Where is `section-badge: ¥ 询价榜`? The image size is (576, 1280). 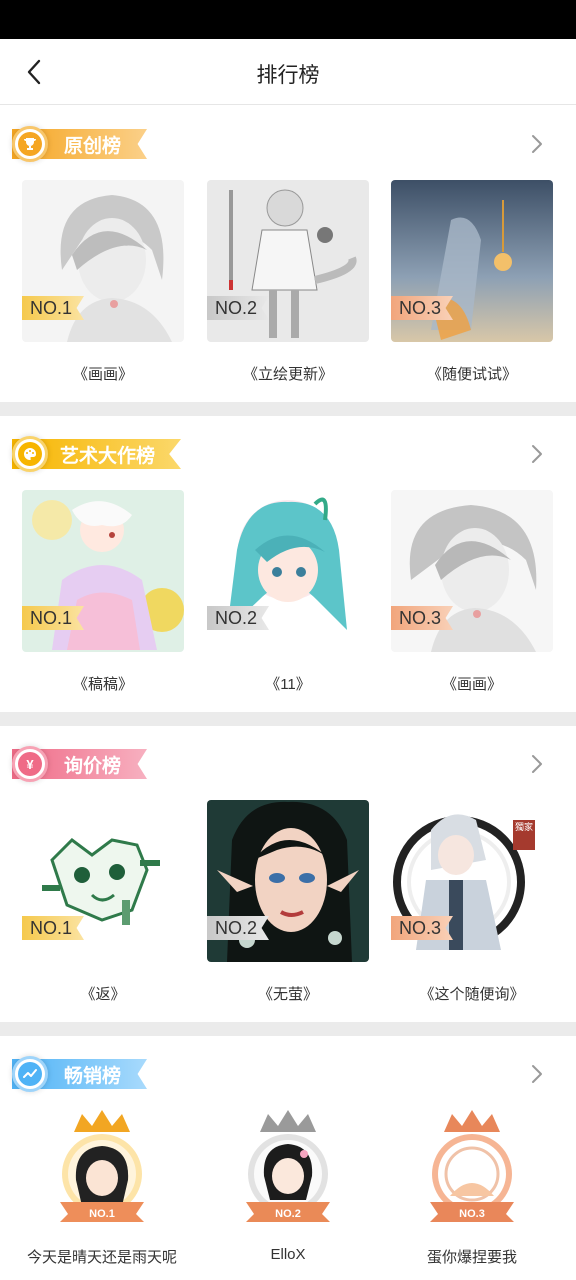 section-badge: ¥ 询价榜 is located at coordinates (80, 764).